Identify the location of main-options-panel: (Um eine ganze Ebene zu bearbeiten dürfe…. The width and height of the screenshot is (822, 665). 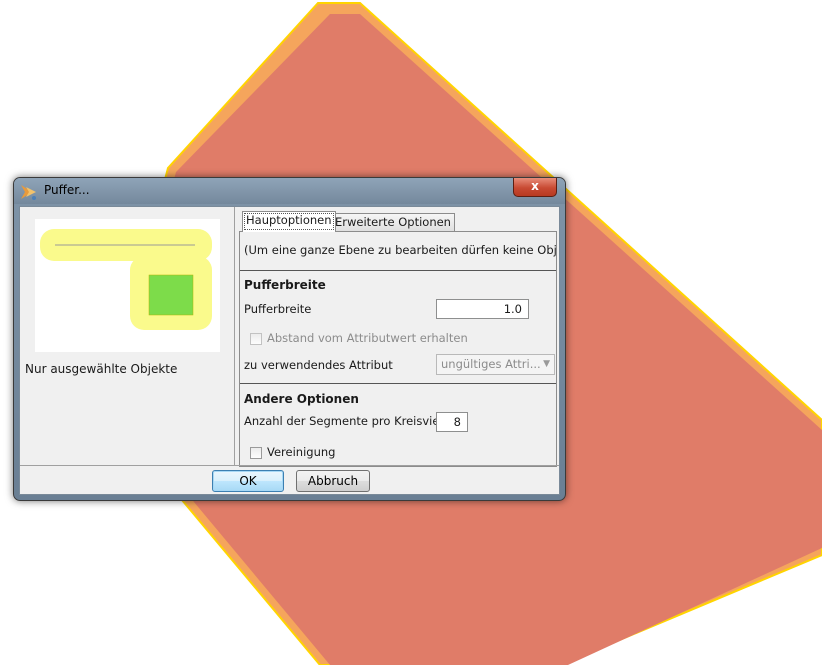
(398, 349).